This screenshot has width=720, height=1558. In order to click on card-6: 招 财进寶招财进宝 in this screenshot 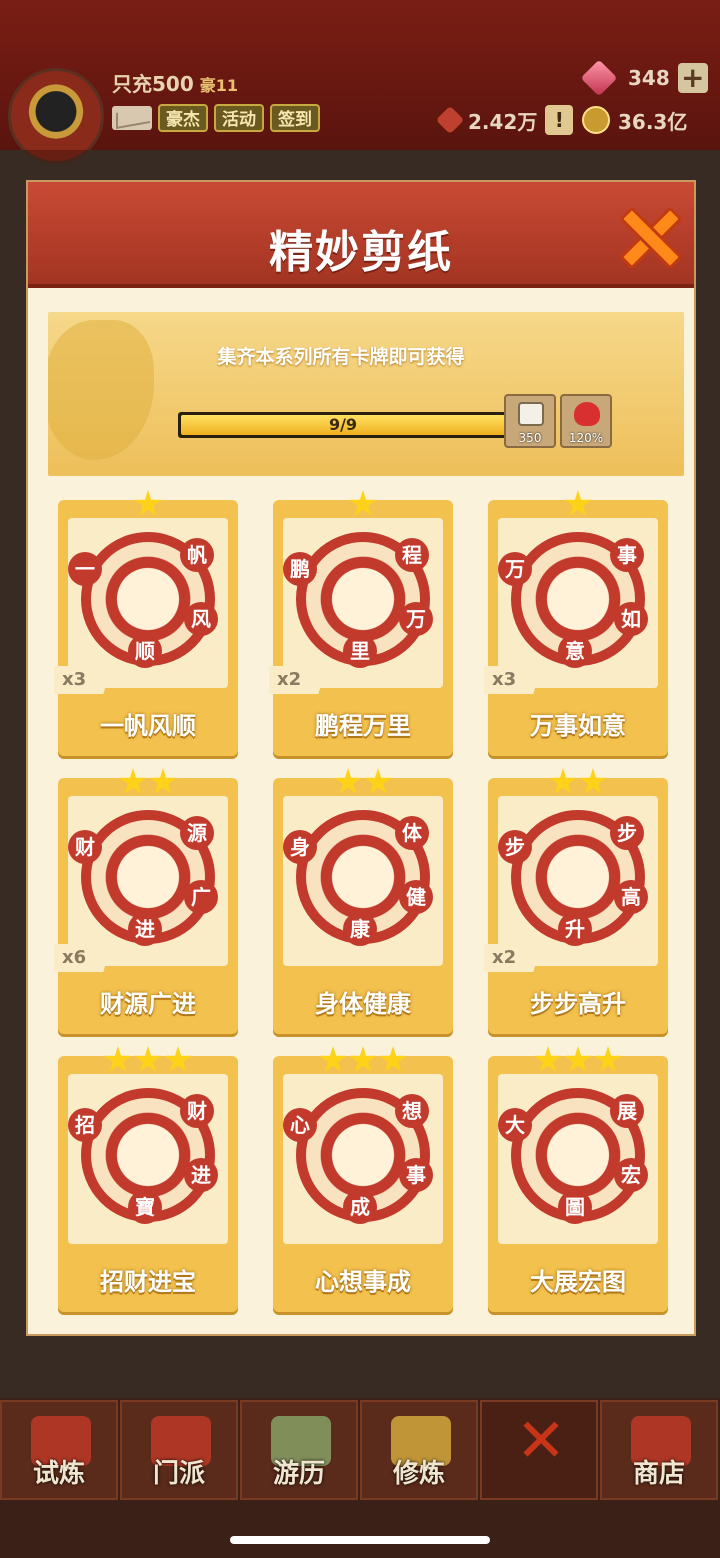, I will do `click(148, 1179)`.